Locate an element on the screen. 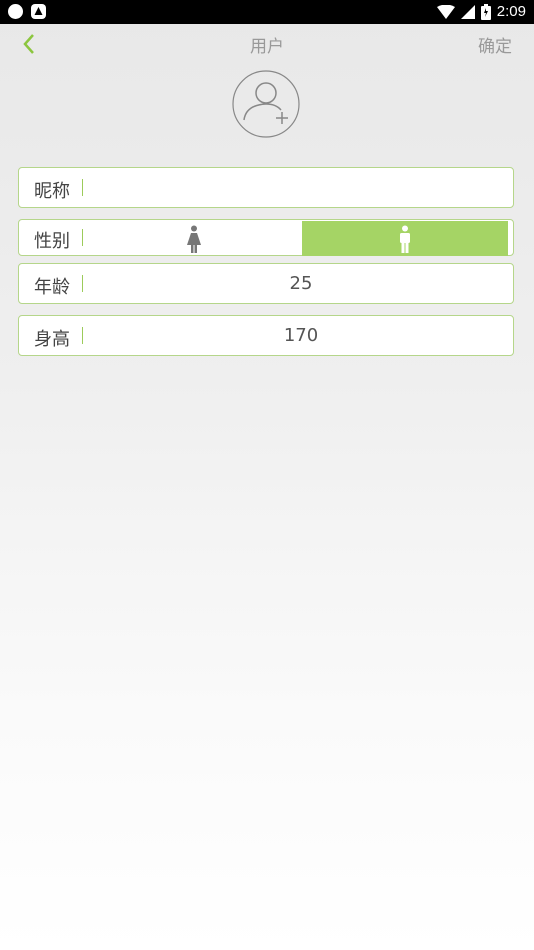 Image resolution: width=534 pixels, height=950 pixels. male-icon is located at coordinates (405, 239).